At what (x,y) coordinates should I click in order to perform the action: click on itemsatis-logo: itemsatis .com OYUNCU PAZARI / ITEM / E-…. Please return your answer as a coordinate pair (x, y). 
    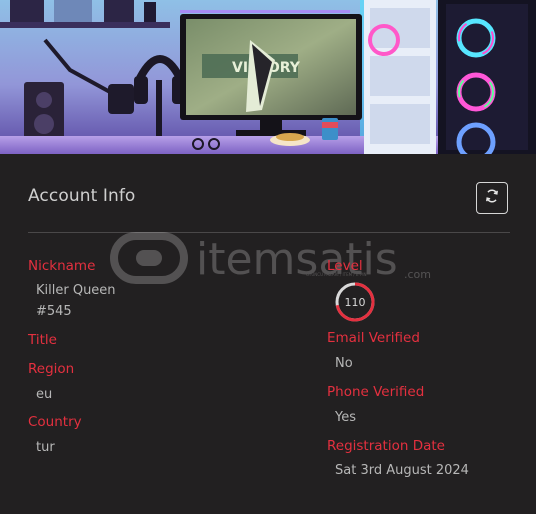
    Looking at the image, I should click on (270, 258).